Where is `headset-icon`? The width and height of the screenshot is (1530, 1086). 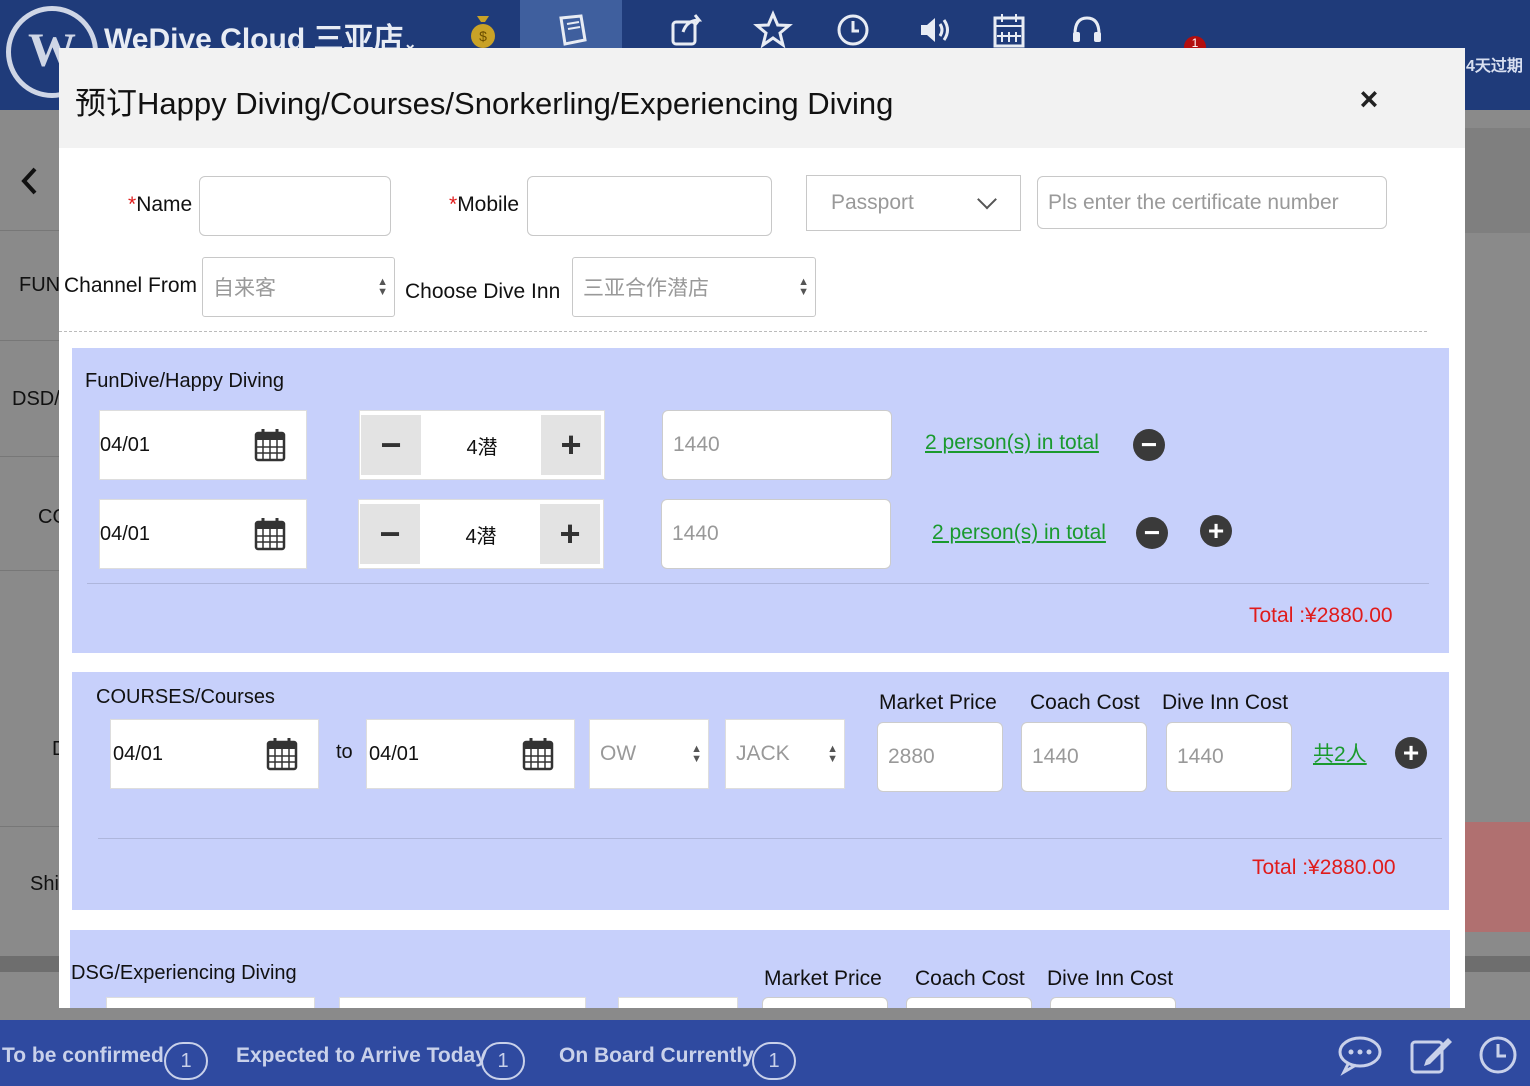
headset-icon is located at coordinates (1087, 30).